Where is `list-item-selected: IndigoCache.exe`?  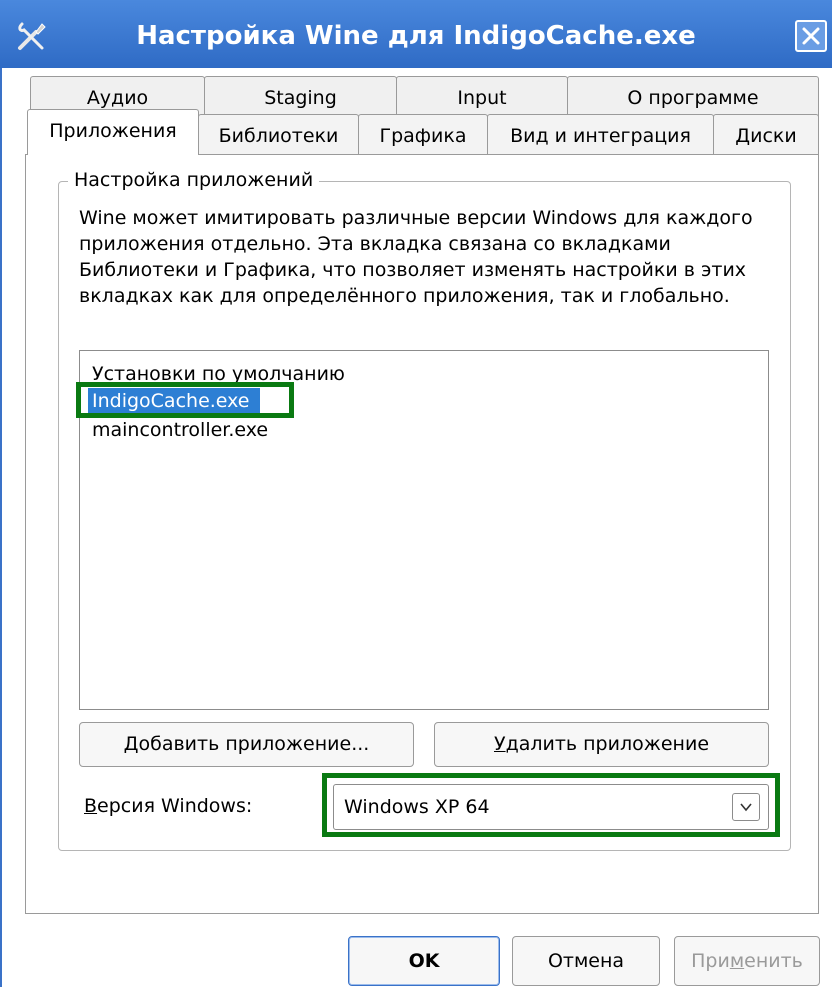 list-item-selected: IndigoCache.exe is located at coordinates (174, 401).